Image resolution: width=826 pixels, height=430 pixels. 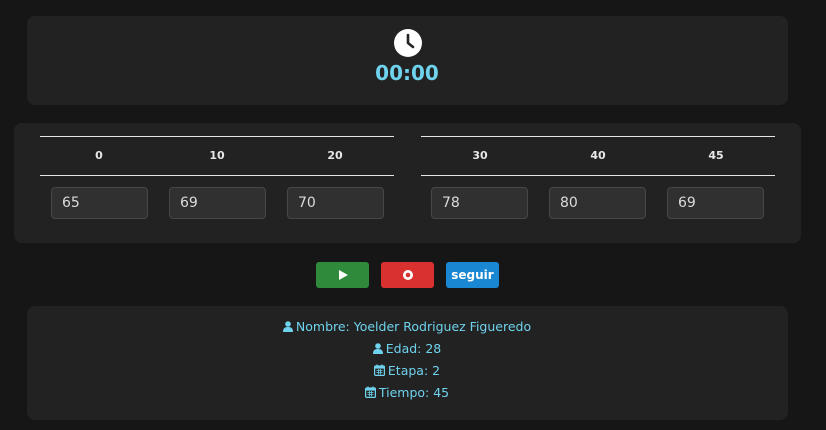 I want to click on table-top-border-left, so click(x=217, y=136).